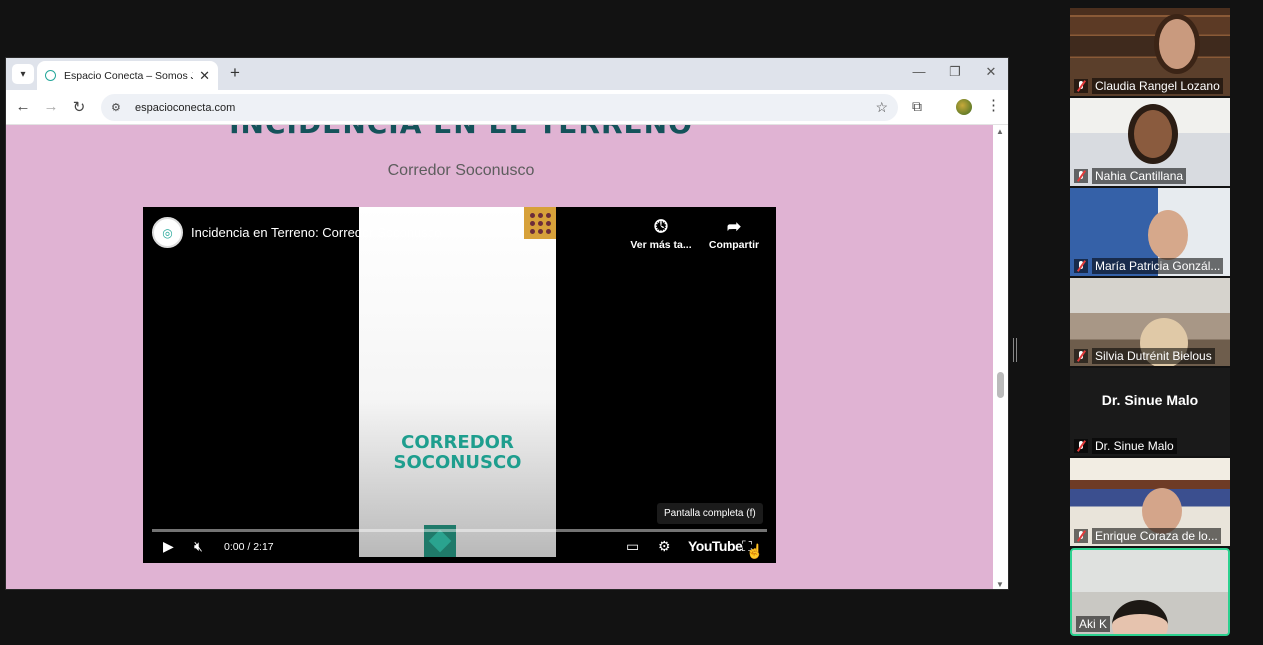 This screenshot has width=1263, height=645. What do you see at coordinates (50, 75) in the screenshot?
I see `site-favicon-icon` at bounding box center [50, 75].